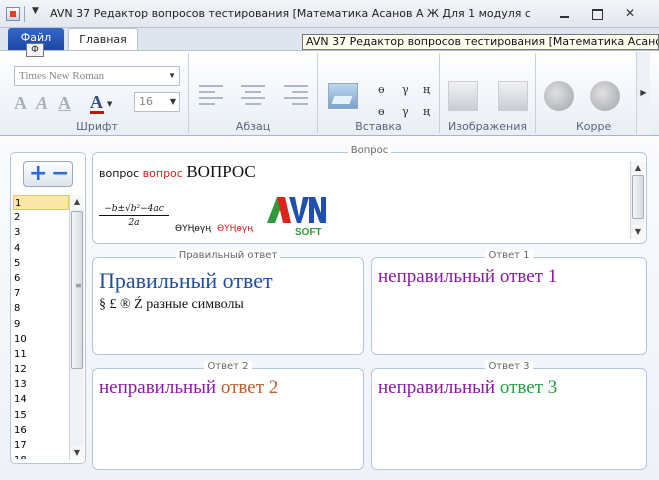 The image size is (659, 480). I want to click on list-item: 1, so click(41, 203).